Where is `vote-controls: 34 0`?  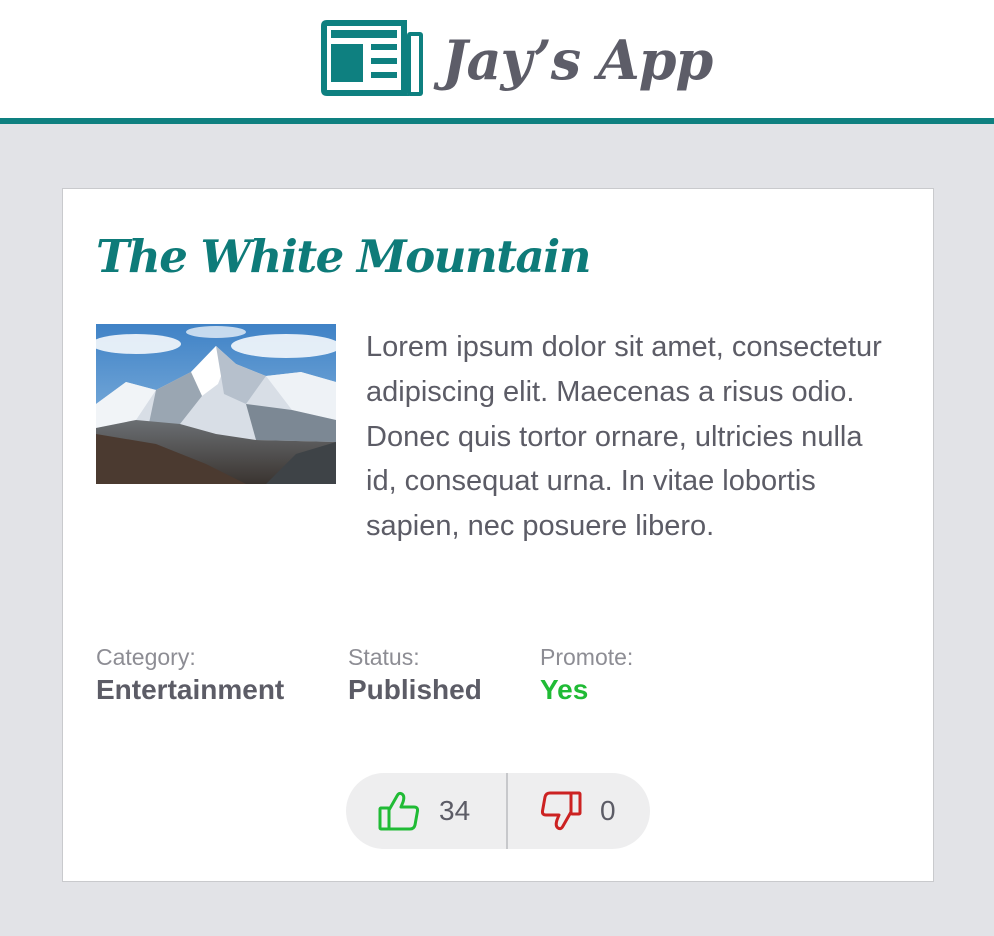 vote-controls: 34 0 is located at coordinates (498, 811).